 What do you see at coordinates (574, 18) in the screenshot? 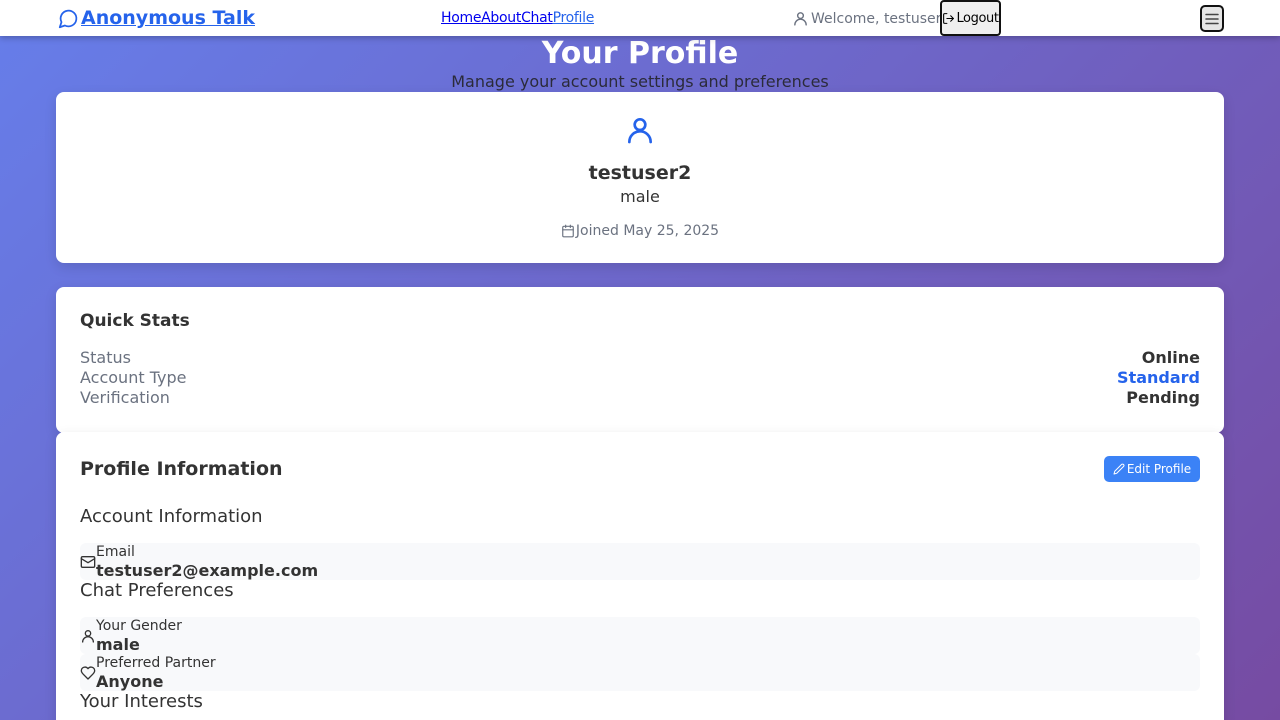
I see `nav-profile-link: Profile` at bounding box center [574, 18].